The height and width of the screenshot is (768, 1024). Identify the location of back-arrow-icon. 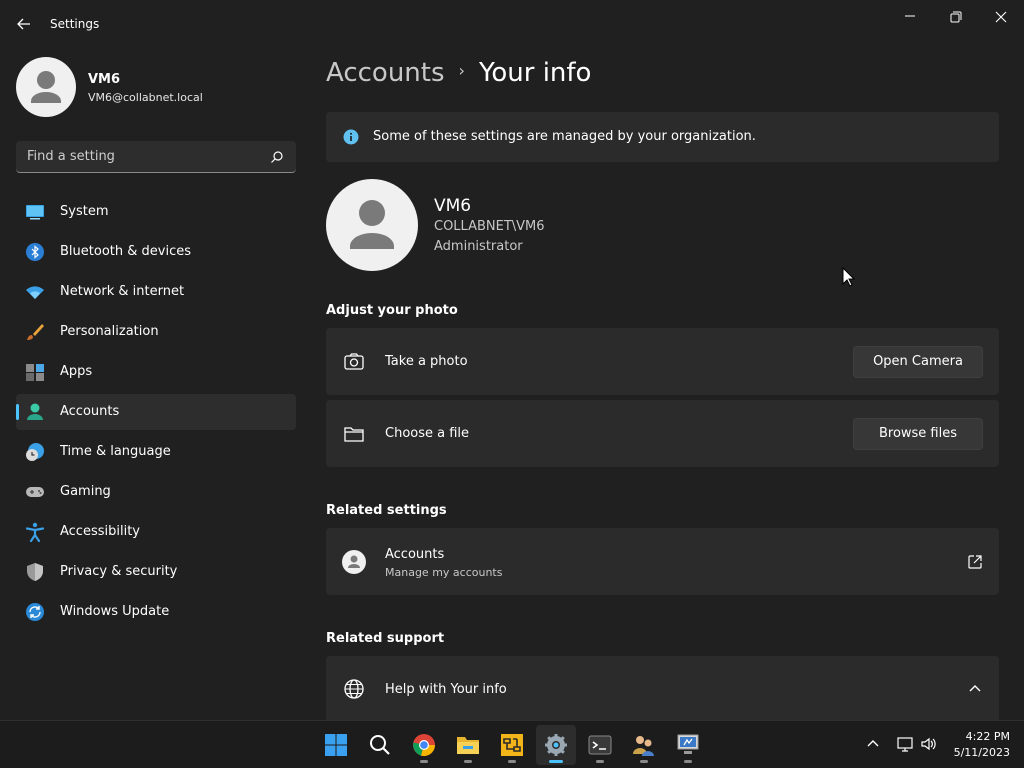
(23, 24).